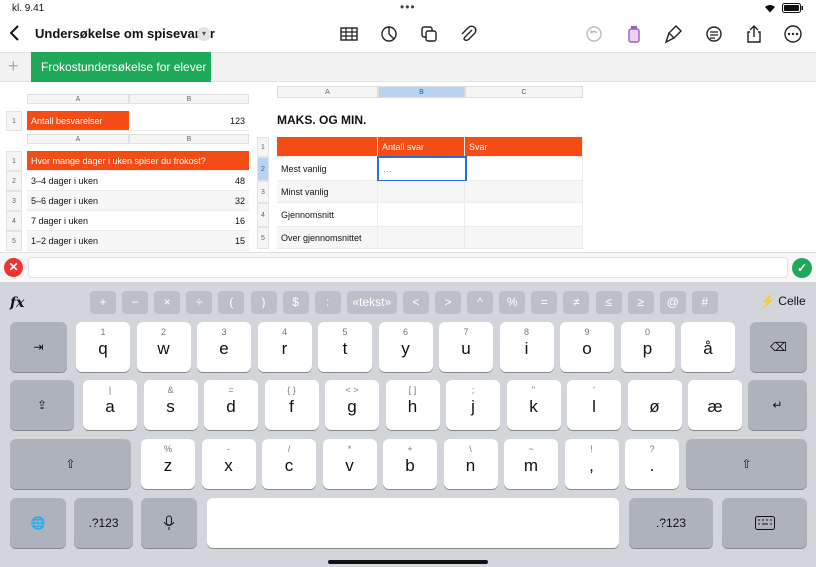 The width and height of the screenshot is (816, 567). I want to click on table-cell: Antall besvarelser, so click(78, 121).